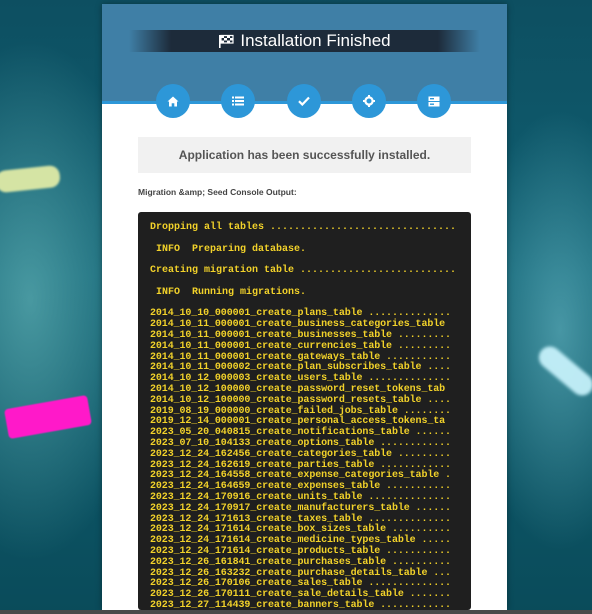 Image resolution: width=592 pixels, height=614 pixels. I want to click on server-icon, so click(434, 101).